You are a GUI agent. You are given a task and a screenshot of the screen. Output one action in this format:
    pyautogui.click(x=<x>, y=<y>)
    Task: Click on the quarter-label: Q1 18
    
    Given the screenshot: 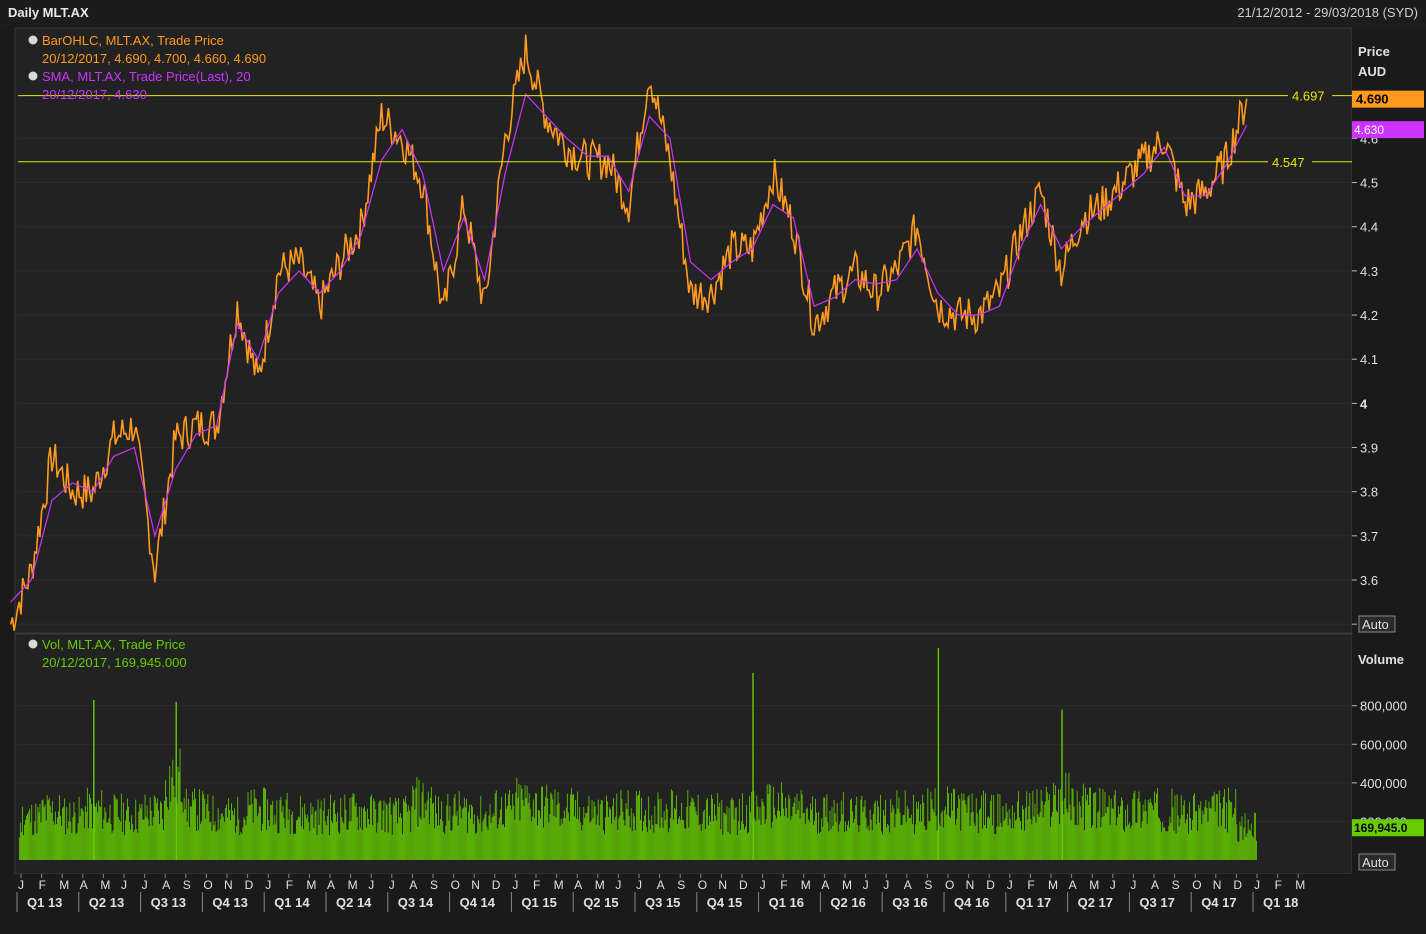 What is the action you would take?
    pyautogui.click(x=1280, y=902)
    